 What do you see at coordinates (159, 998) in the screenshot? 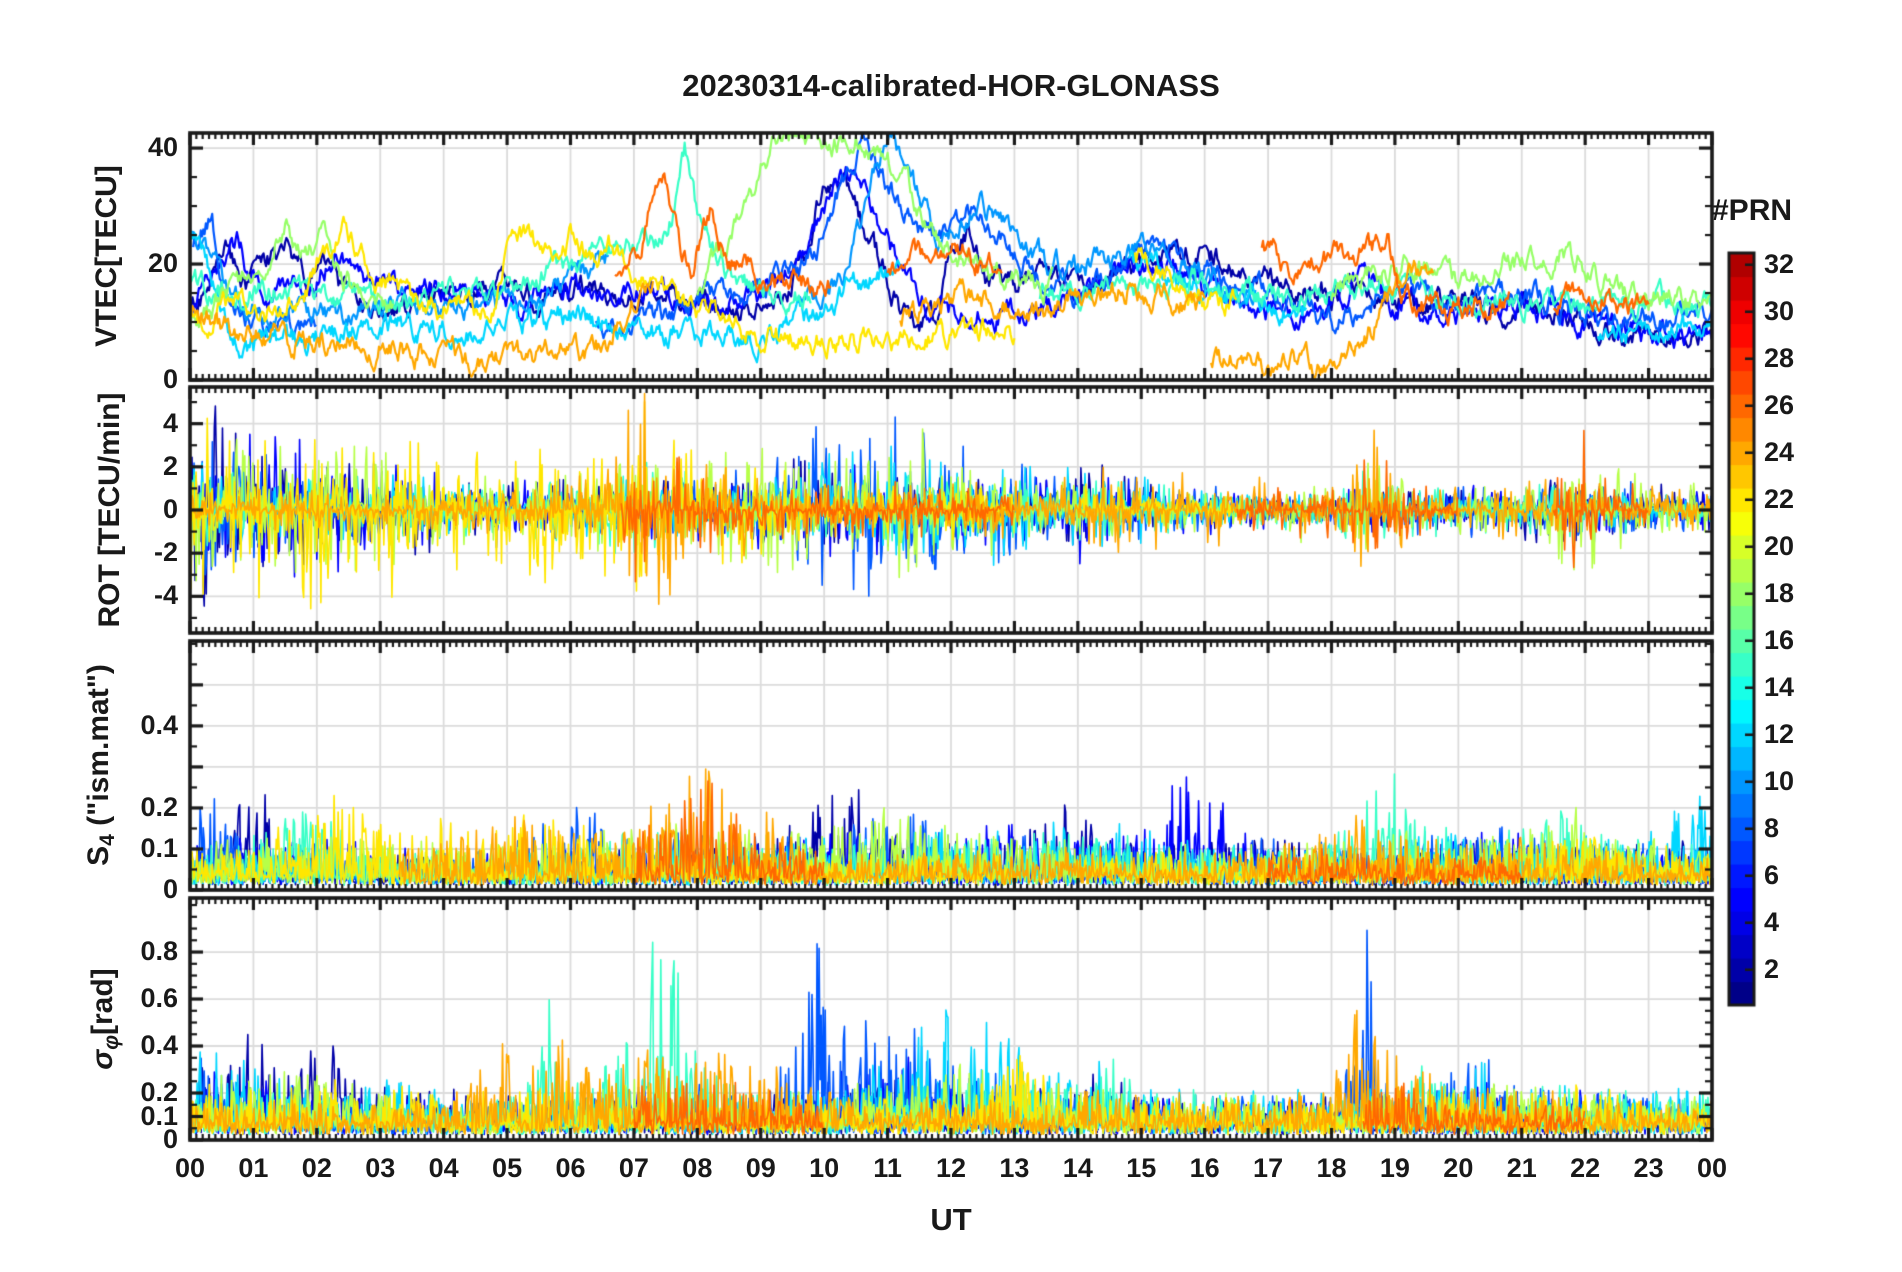
I see `y-tick-label: 0.6` at bounding box center [159, 998].